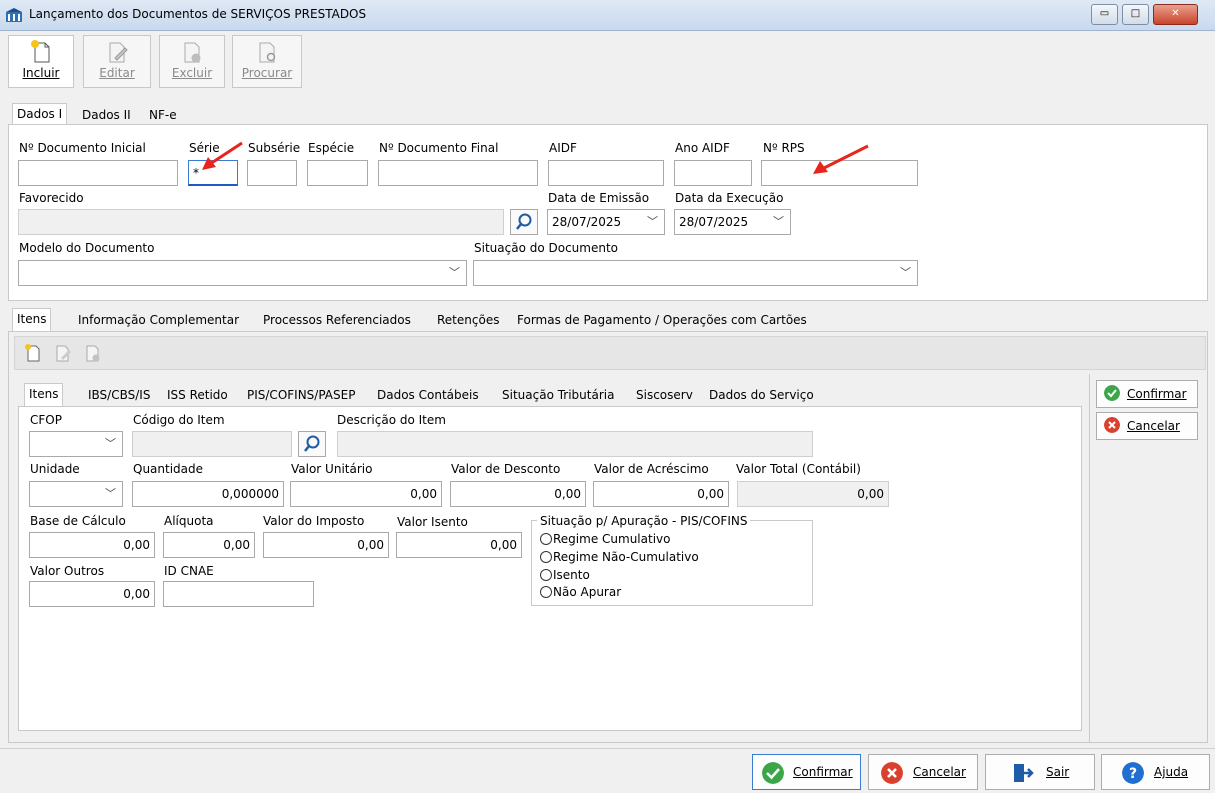  Describe the element at coordinates (761, 396) in the screenshot. I see `tab-item-servico: Dados do Serviço` at that location.